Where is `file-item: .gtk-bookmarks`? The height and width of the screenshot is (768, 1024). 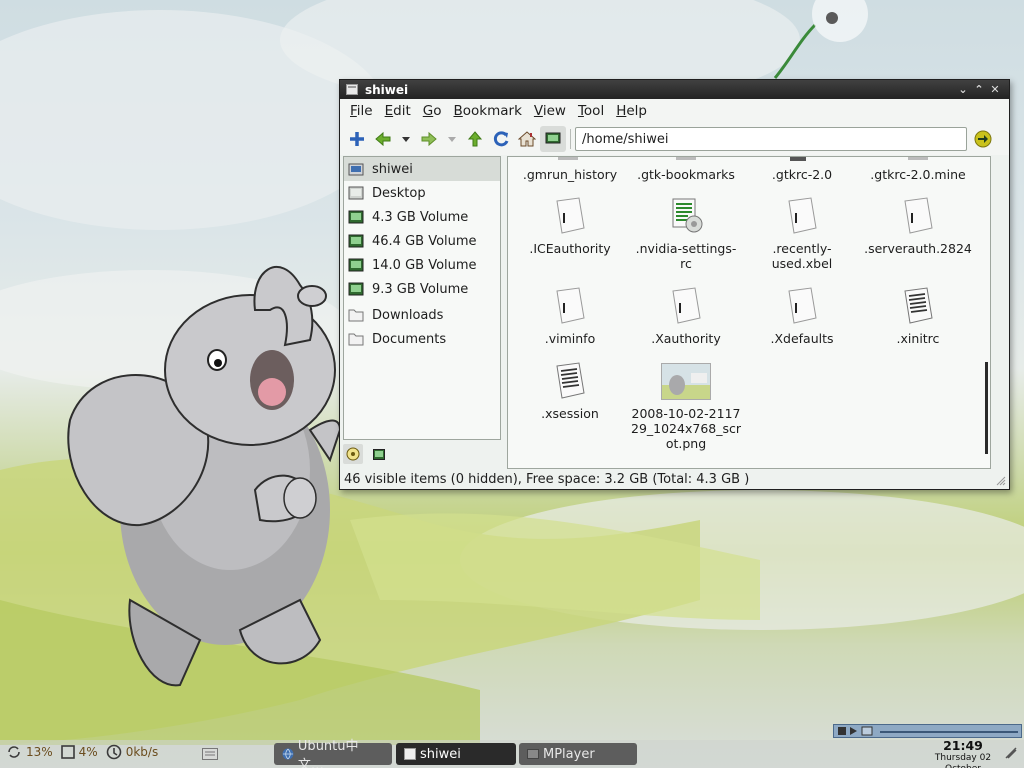 file-item: .gtk-bookmarks is located at coordinates (686, 174).